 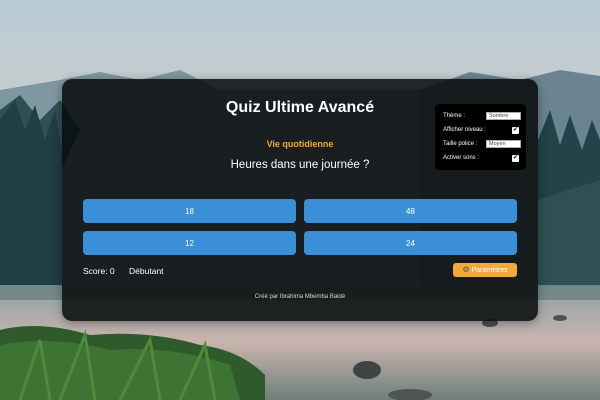 I want to click on score-text: Score: 0, so click(x=99, y=271).